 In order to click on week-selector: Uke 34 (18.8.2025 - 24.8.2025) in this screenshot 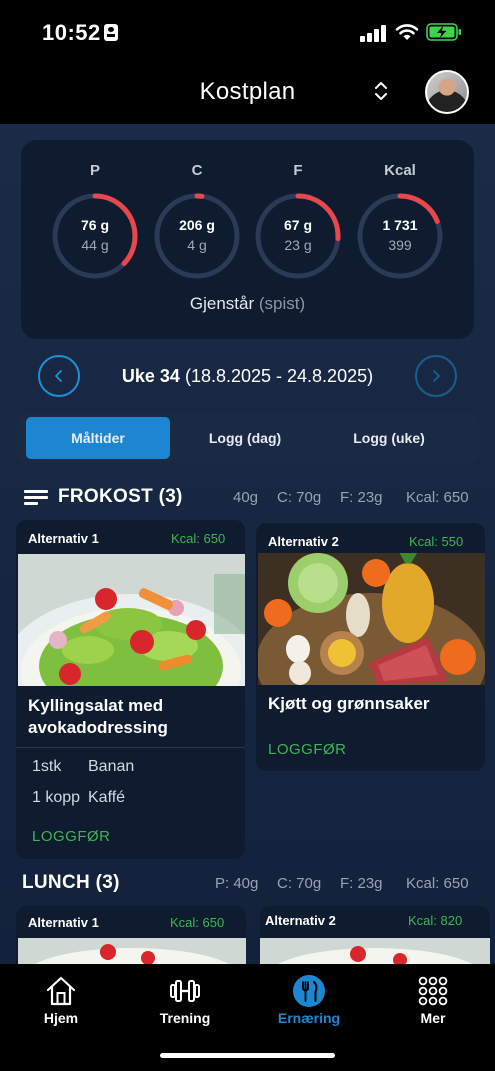, I will do `click(247, 376)`.